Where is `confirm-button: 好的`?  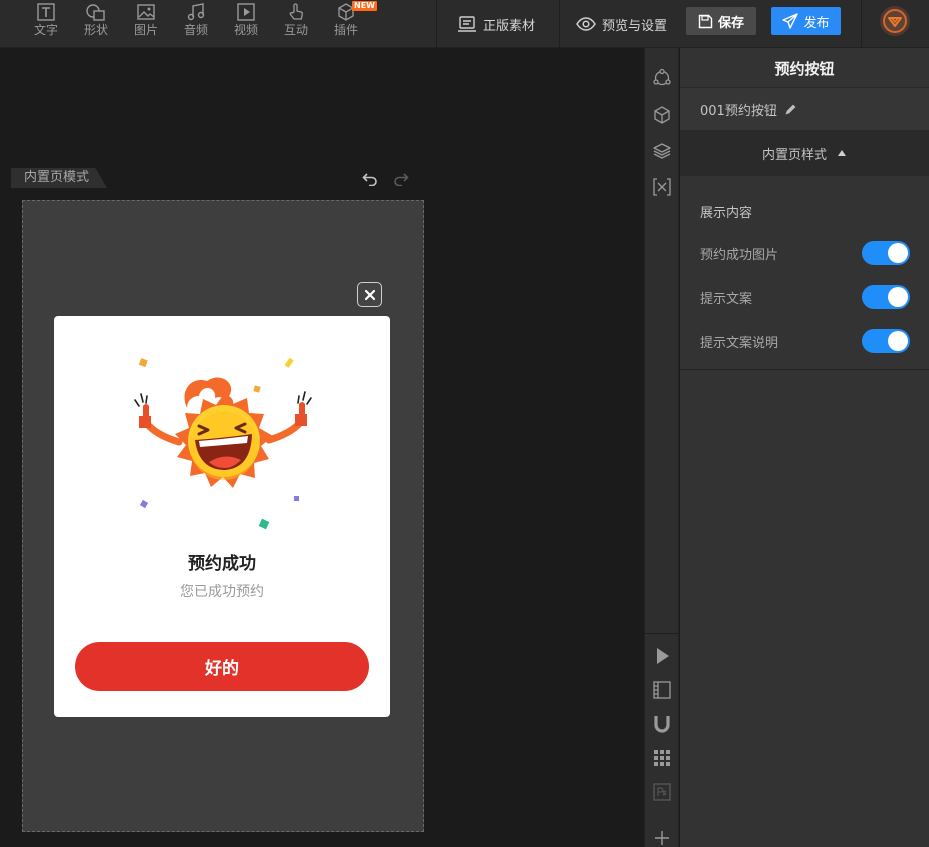
confirm-button: 好的 is located at coordinates (222, 666).